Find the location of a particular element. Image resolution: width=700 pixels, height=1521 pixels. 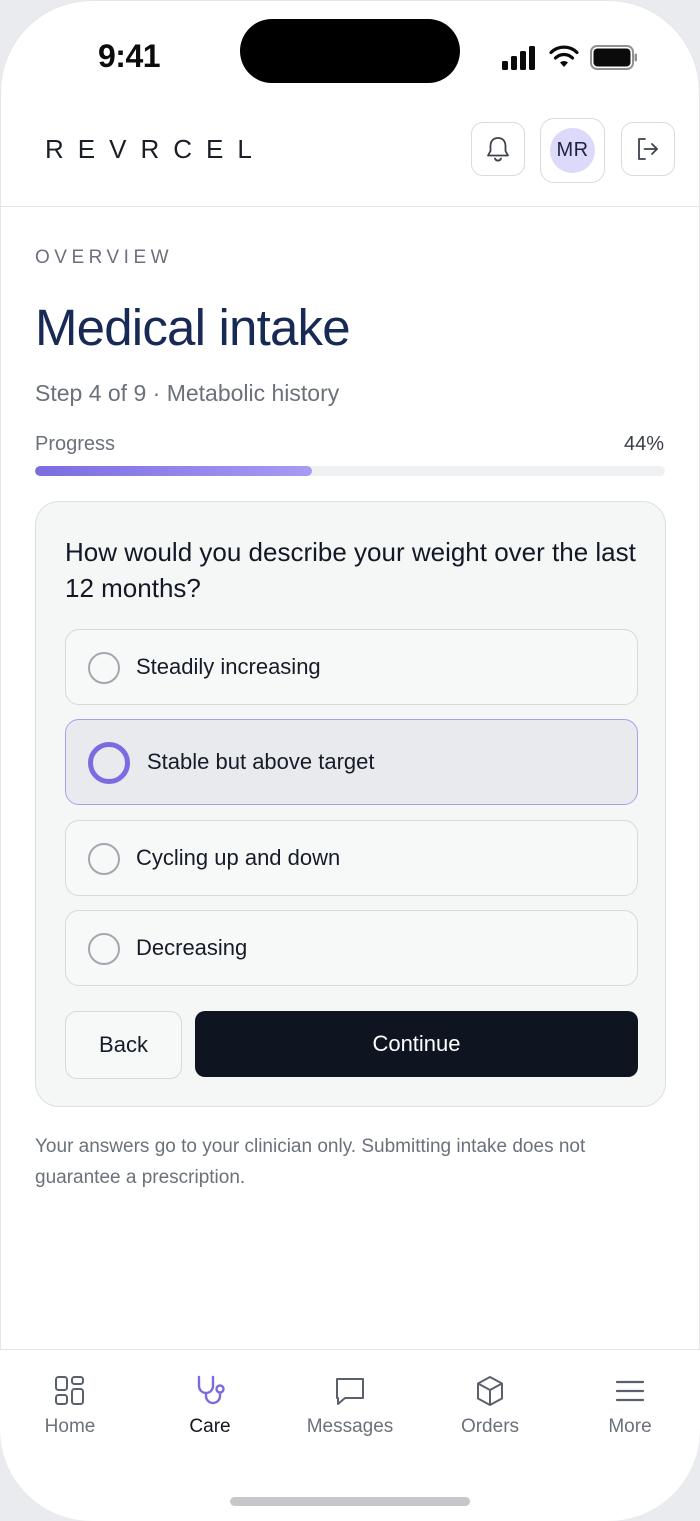

app-header: REVRCEL MR is located at coordinates (350, 158).